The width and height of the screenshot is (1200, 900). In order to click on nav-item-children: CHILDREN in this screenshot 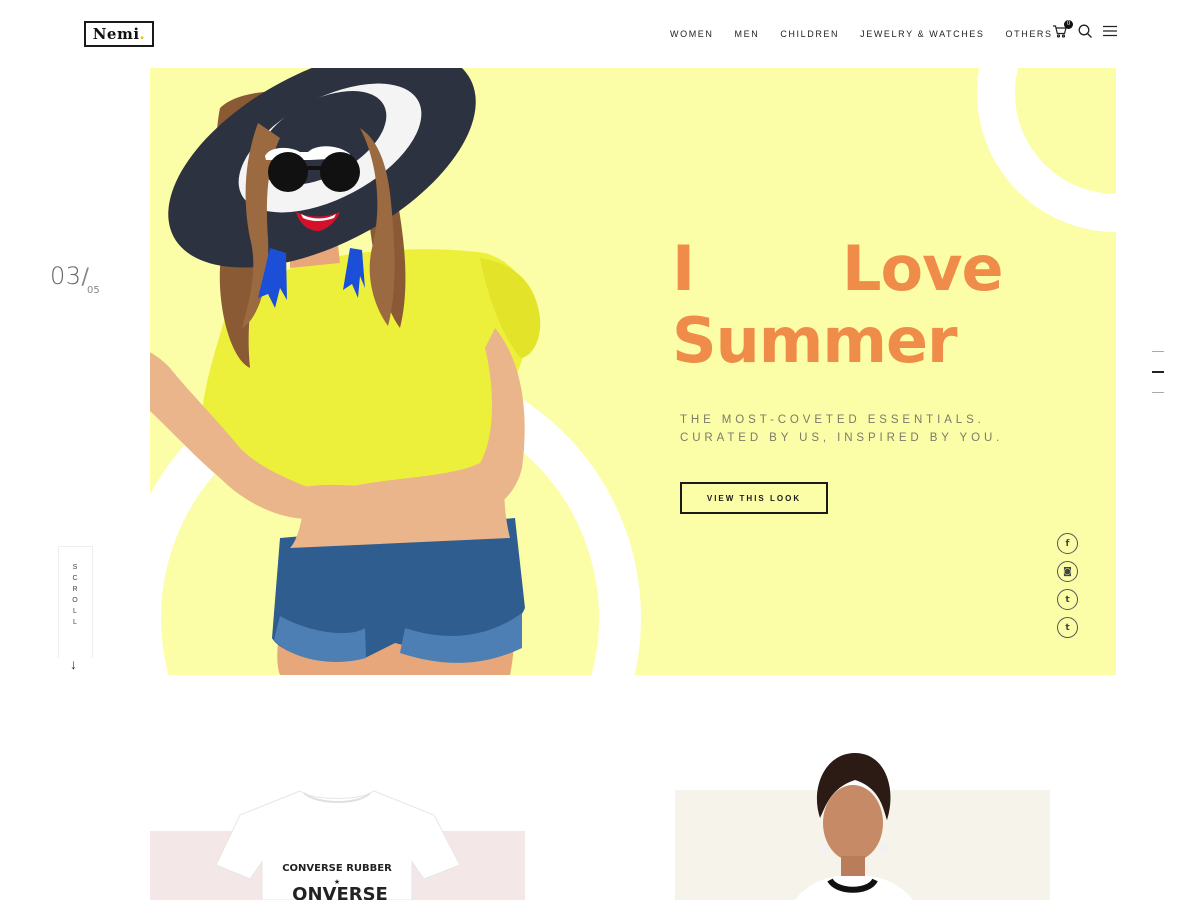, I will do `click(809, 34)`.